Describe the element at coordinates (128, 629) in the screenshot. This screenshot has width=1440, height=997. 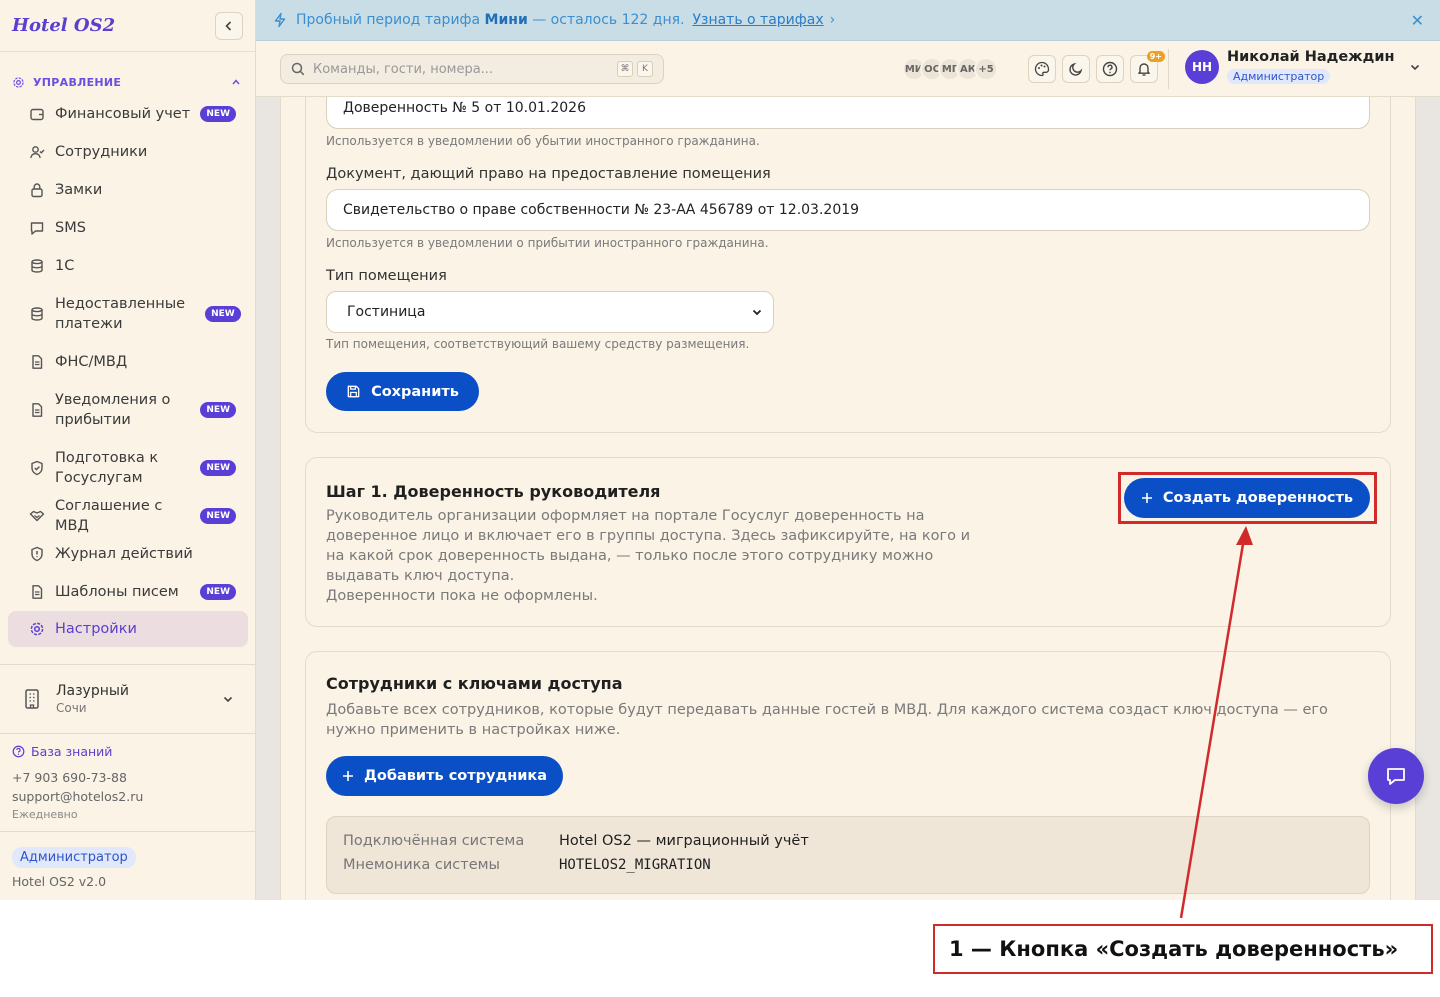
I see `sidebar-item-settings: Настройки` at that location.